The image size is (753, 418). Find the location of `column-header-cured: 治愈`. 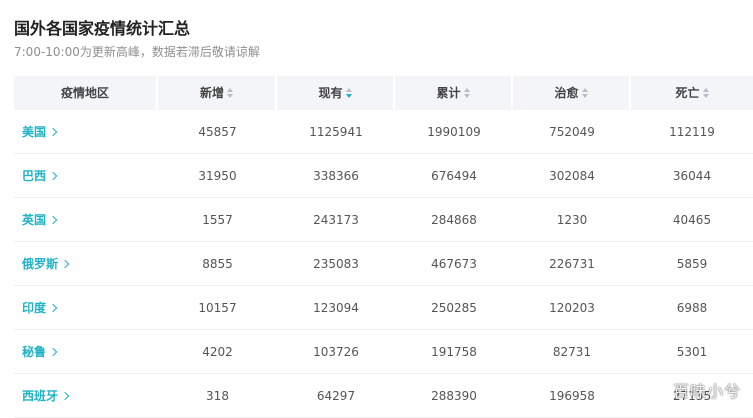

column-header-cured: 治愈 is located at coordinates (572, 93).